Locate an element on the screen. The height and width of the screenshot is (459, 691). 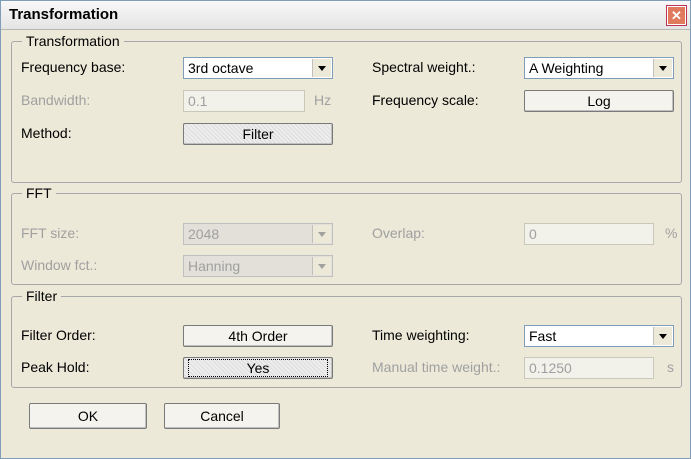
fft-size-select: 2048 is located at coordinates (258, 234).